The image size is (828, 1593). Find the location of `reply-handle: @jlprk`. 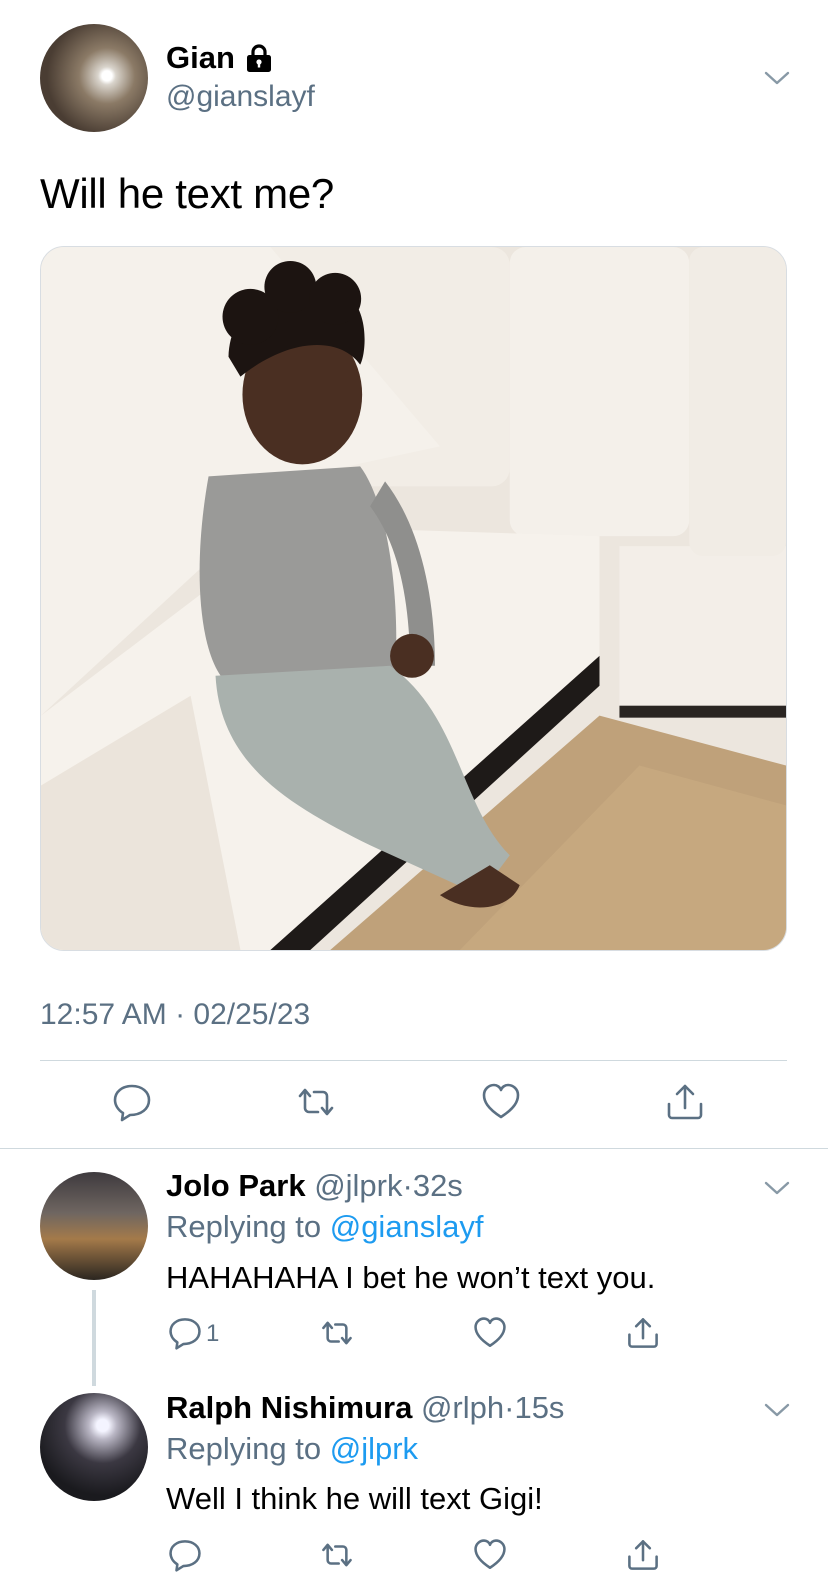

reply-handle: @jlprk is located at coordinates (358, 1185).